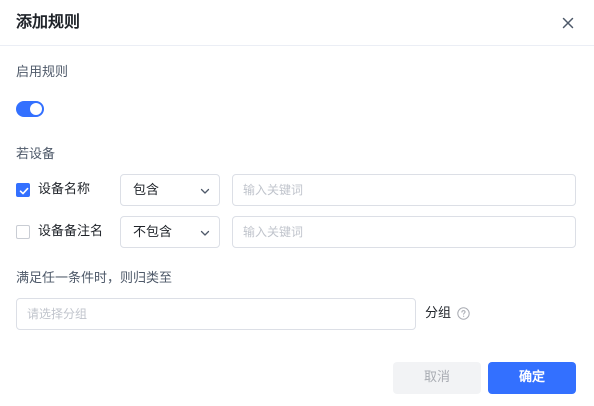 The height and width of the screenshot is (406, 594). I want to click on close-icon, so click(568, 23).